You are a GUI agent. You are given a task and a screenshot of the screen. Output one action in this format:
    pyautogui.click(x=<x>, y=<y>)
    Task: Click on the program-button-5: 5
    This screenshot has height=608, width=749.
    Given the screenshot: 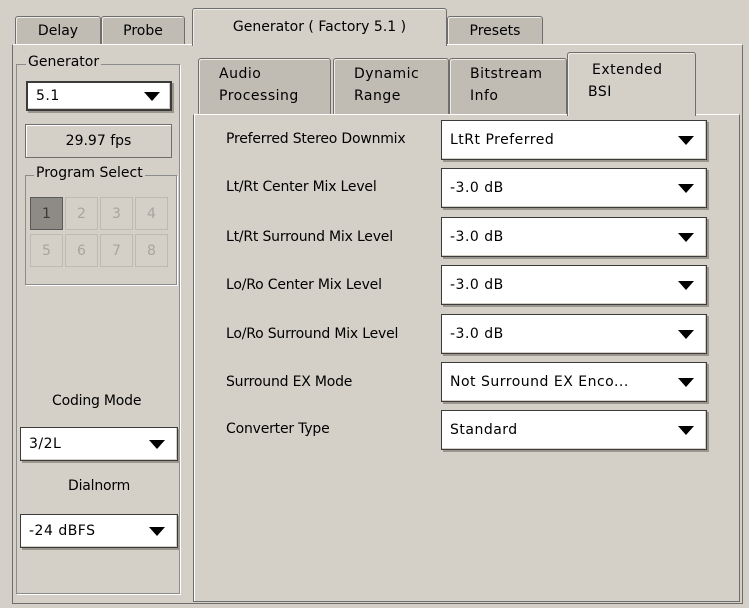 What is the action you would take?
    pyautogui.click(x=46, y=250)
    